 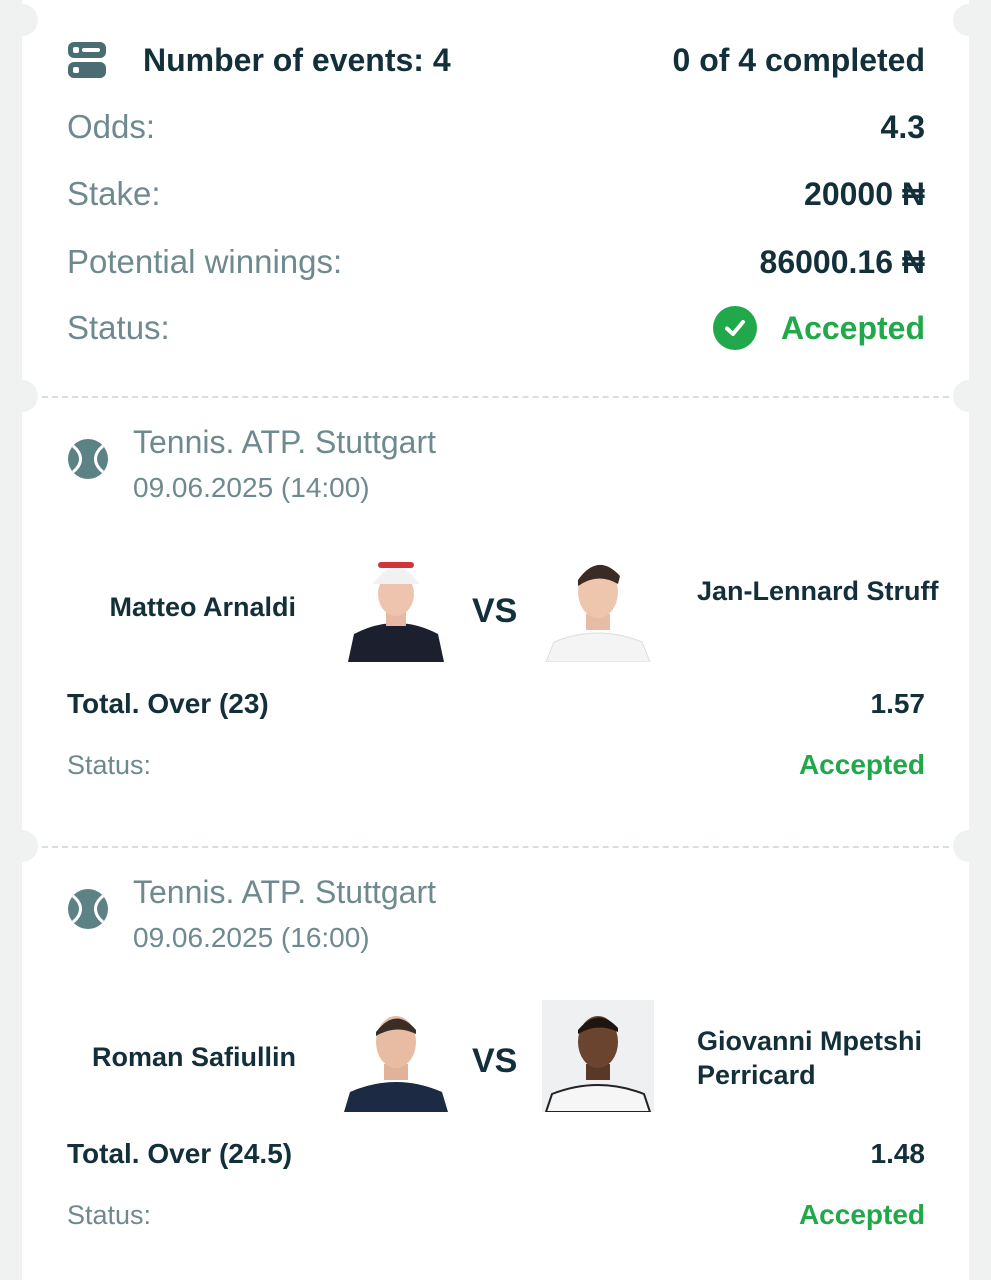 I want to click on player-away-name: Jan-Lennard Struff, so click(x=818, y=591).